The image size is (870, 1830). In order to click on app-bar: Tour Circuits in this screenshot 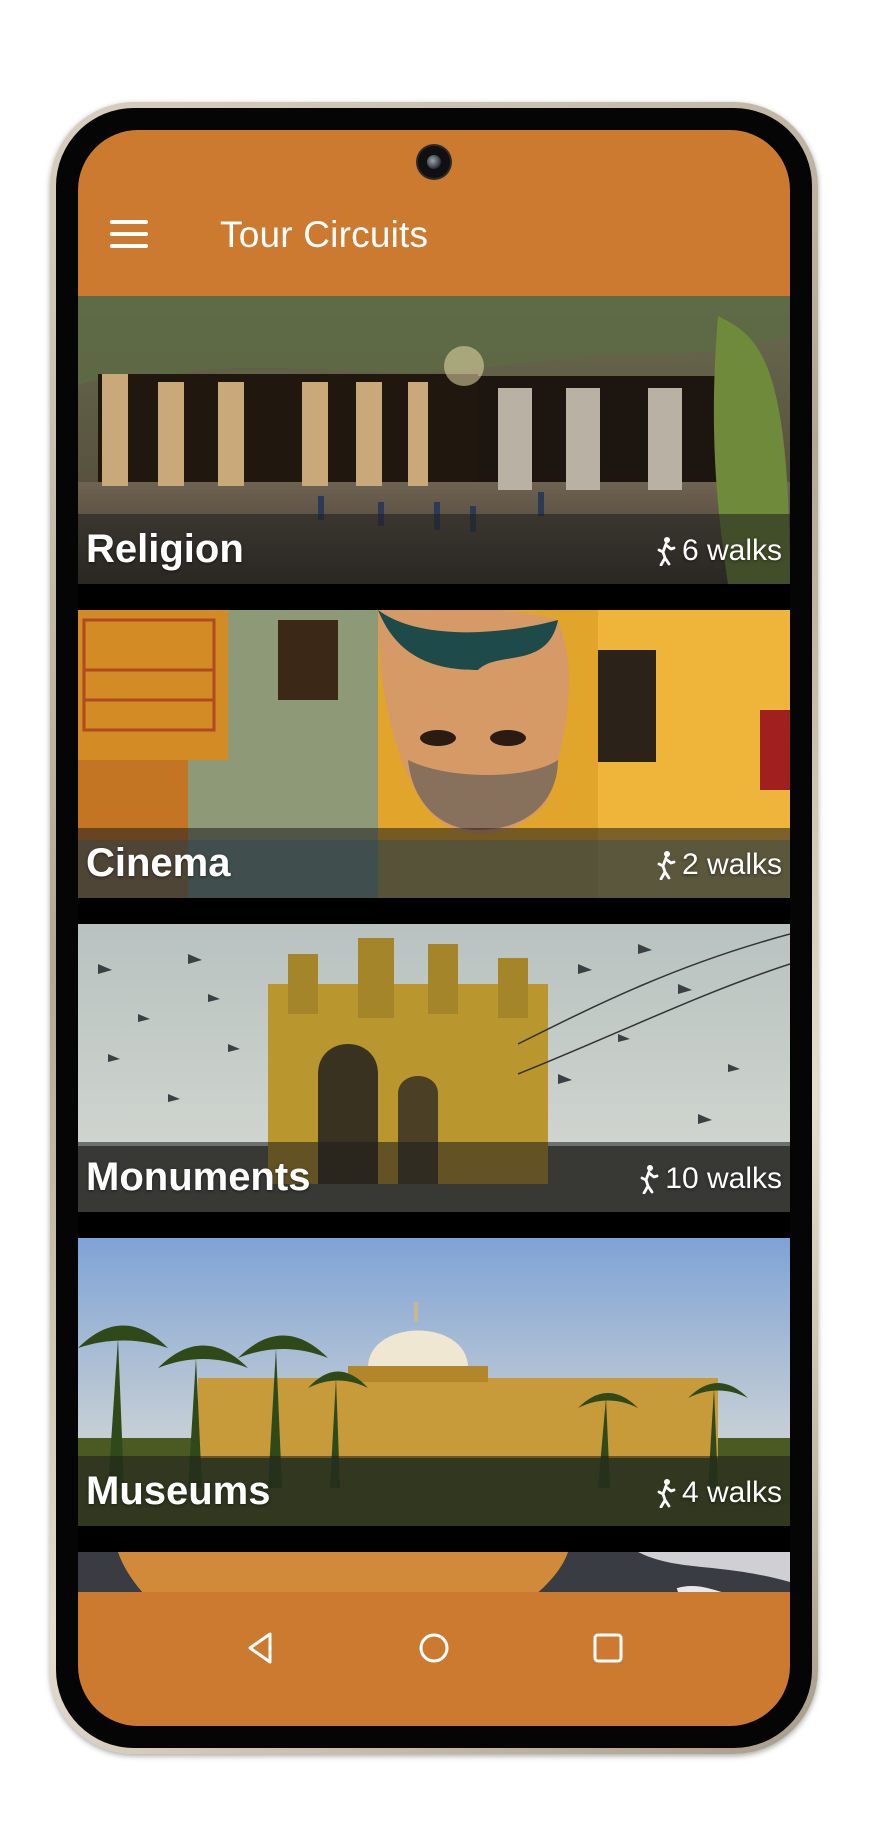, I will do `click(434, 213)`.